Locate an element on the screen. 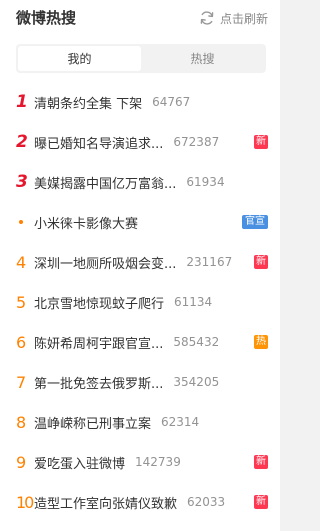 The image size is (320, 531). refresh-icon is located at coordinates (207, 18).